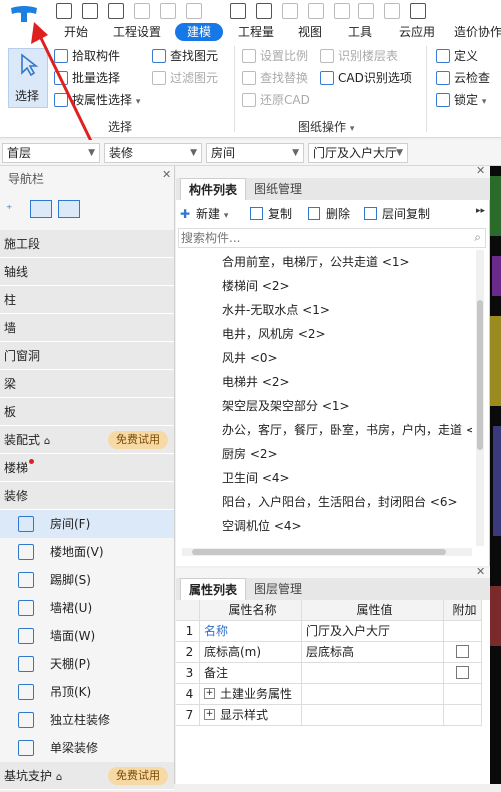 This screenshot has width=501, height=792. What do you see at coordinates (87, 384) in the screenshot?
I see `nav-cat-beam: 梁` at bounding box center [87, 384].